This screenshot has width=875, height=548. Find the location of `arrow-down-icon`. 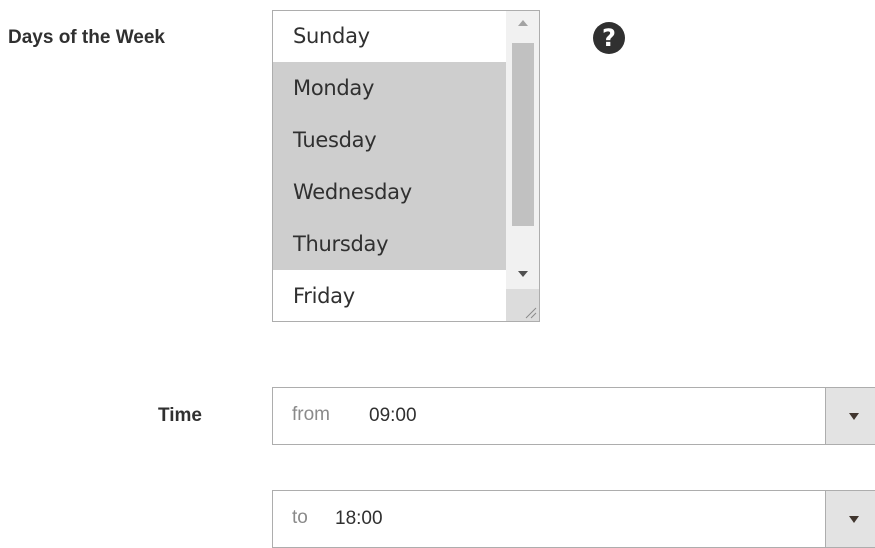

arrow-down-icon is located at coordinates (523, 274).